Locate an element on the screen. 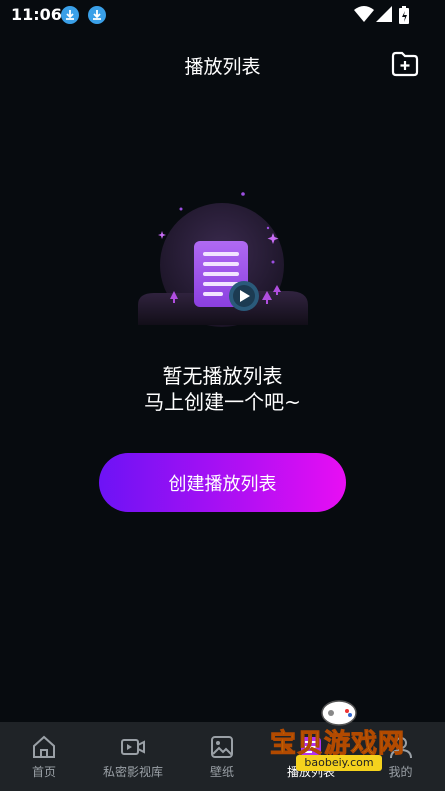 Image resolution: width=445 pixels, height=791 pixels. status-bar: 11:06 is located at coordinates (222, 15).